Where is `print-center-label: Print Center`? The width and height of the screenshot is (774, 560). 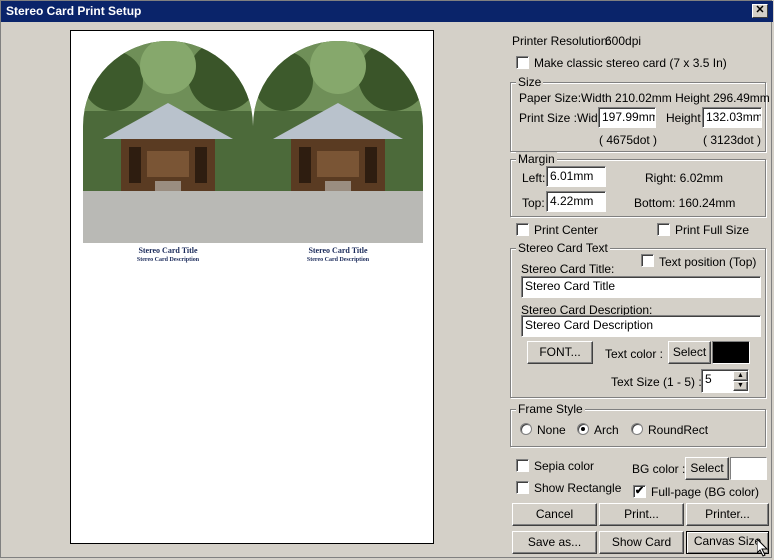
print-center-label: Print Center is located at coordinates (566, 230).